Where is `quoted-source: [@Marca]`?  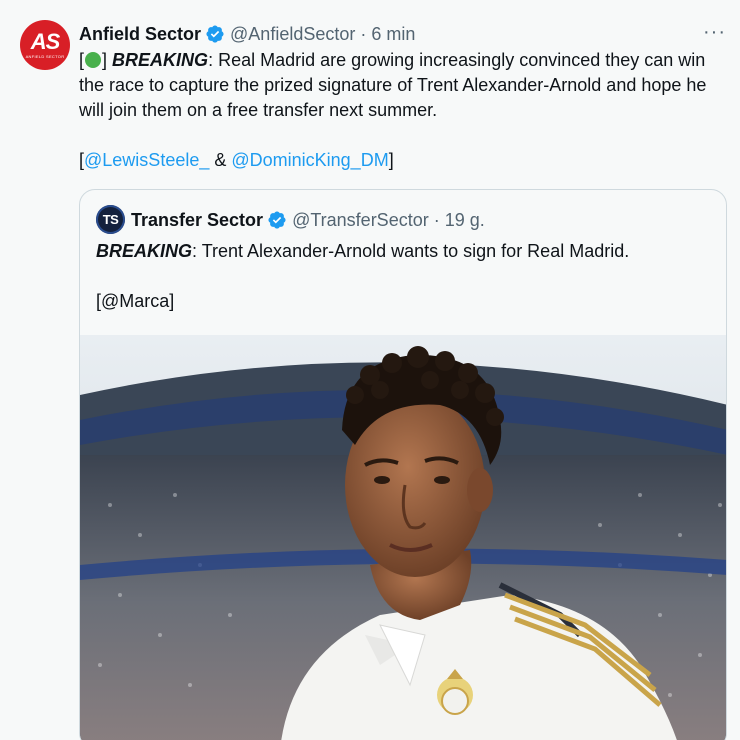
quoted-source: [@Marca] is located at coordinates (135, 301).